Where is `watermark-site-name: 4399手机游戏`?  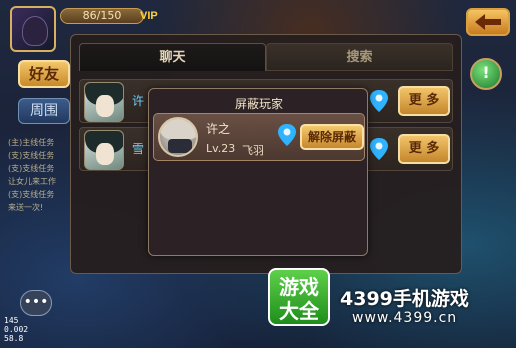
watermark-site-name: 4399手机游戏 is located at coordinates (404, 299).